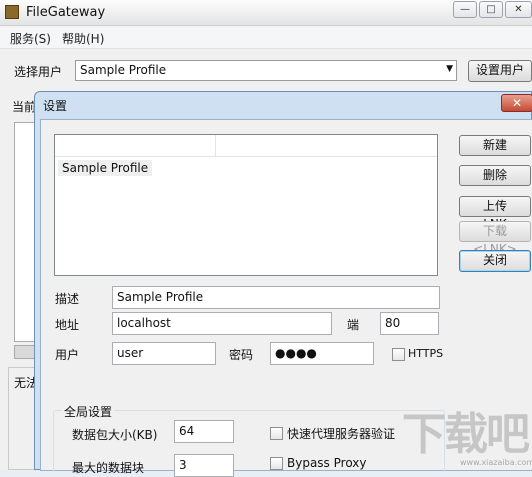 Image resolution: width=532 pixels, height=477 pixels. I want to click on dialog-title: 设置, so click(55, 106).